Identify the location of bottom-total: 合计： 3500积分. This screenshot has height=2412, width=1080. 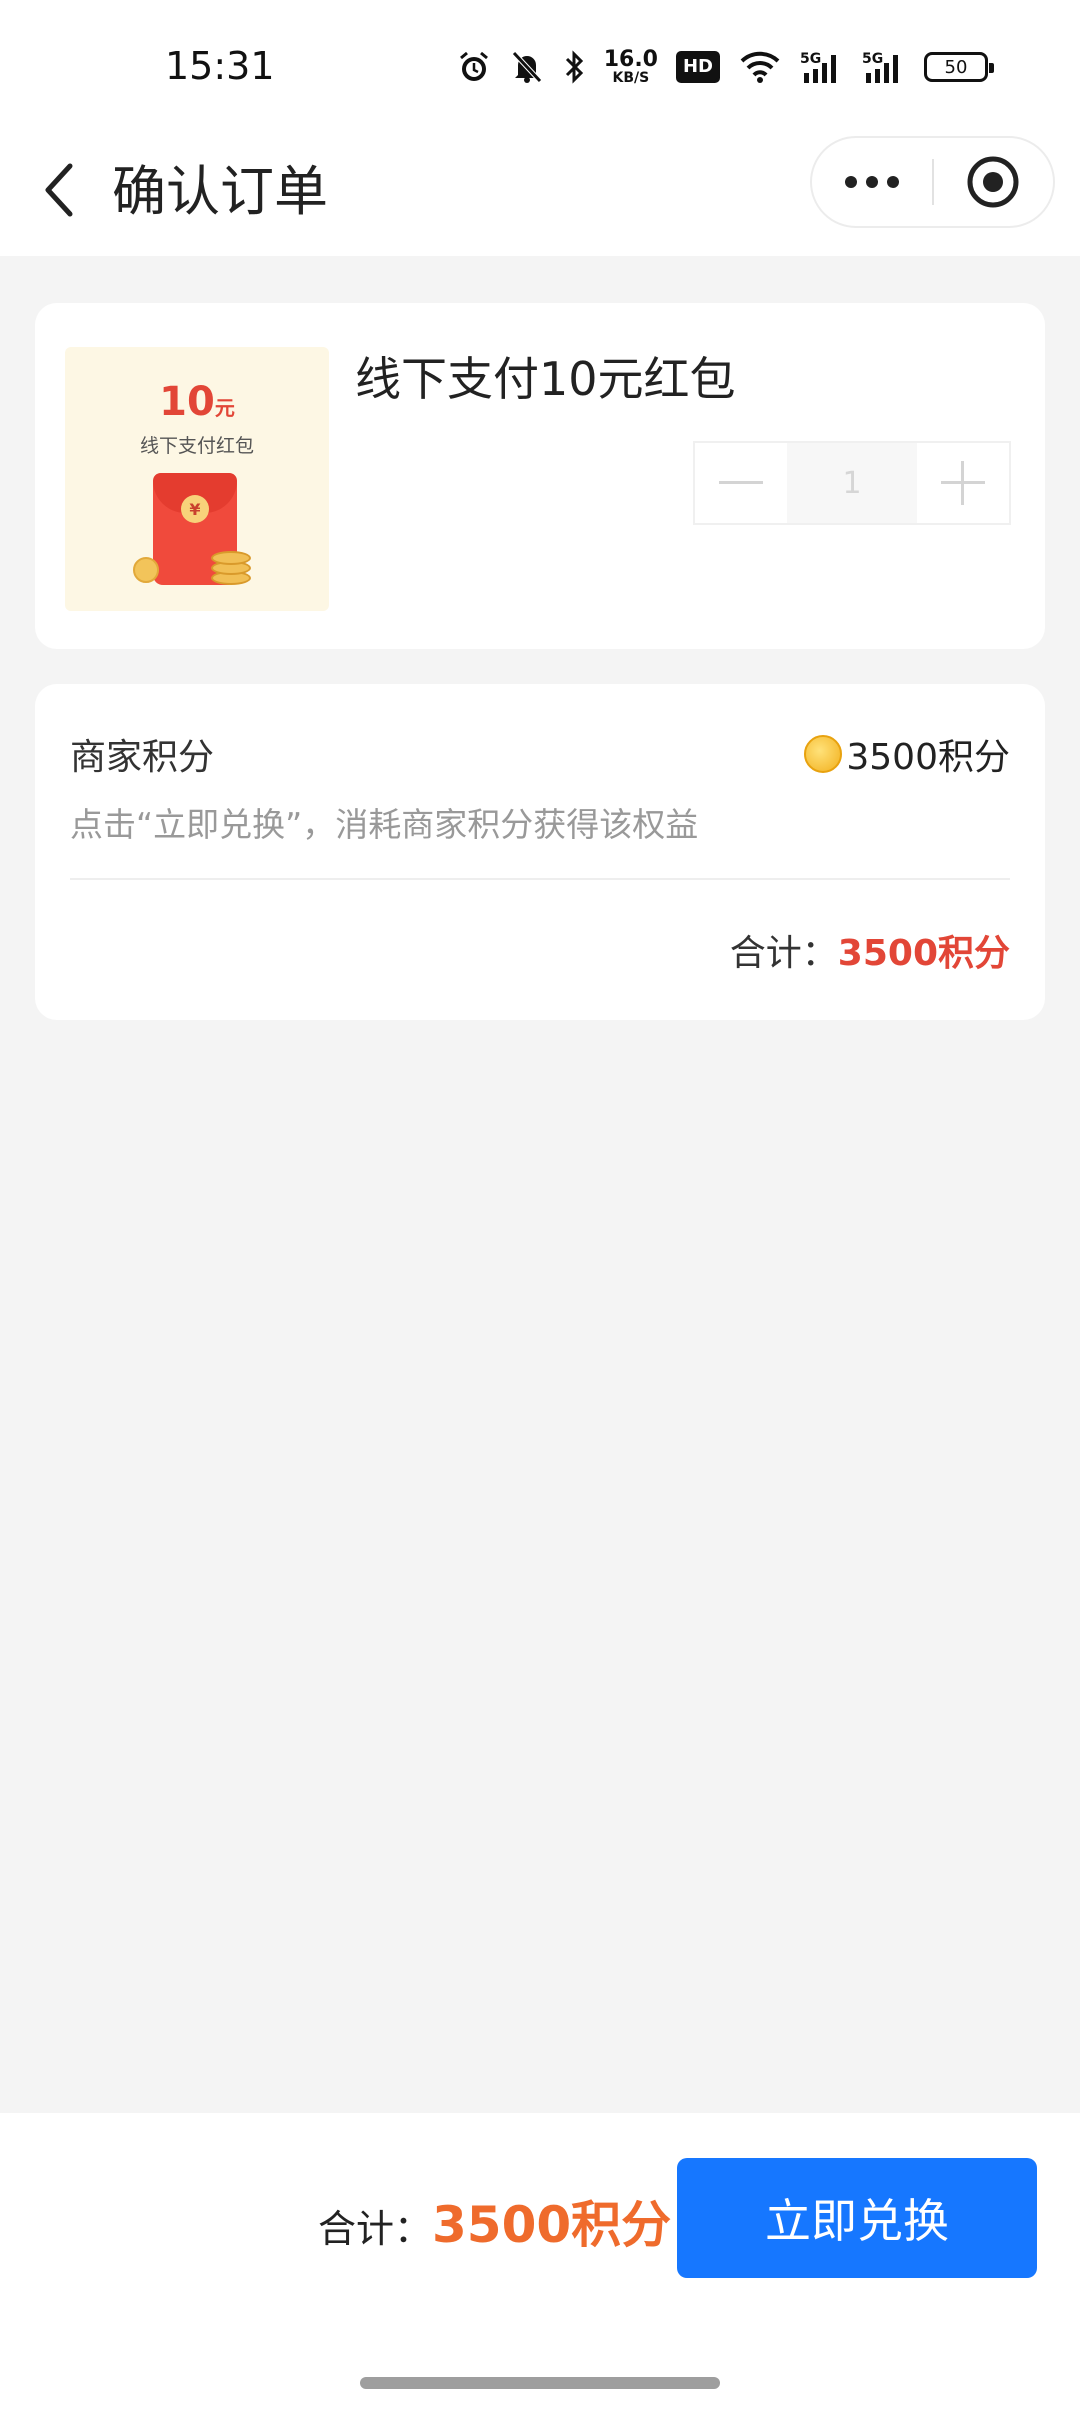
(494, 2221).